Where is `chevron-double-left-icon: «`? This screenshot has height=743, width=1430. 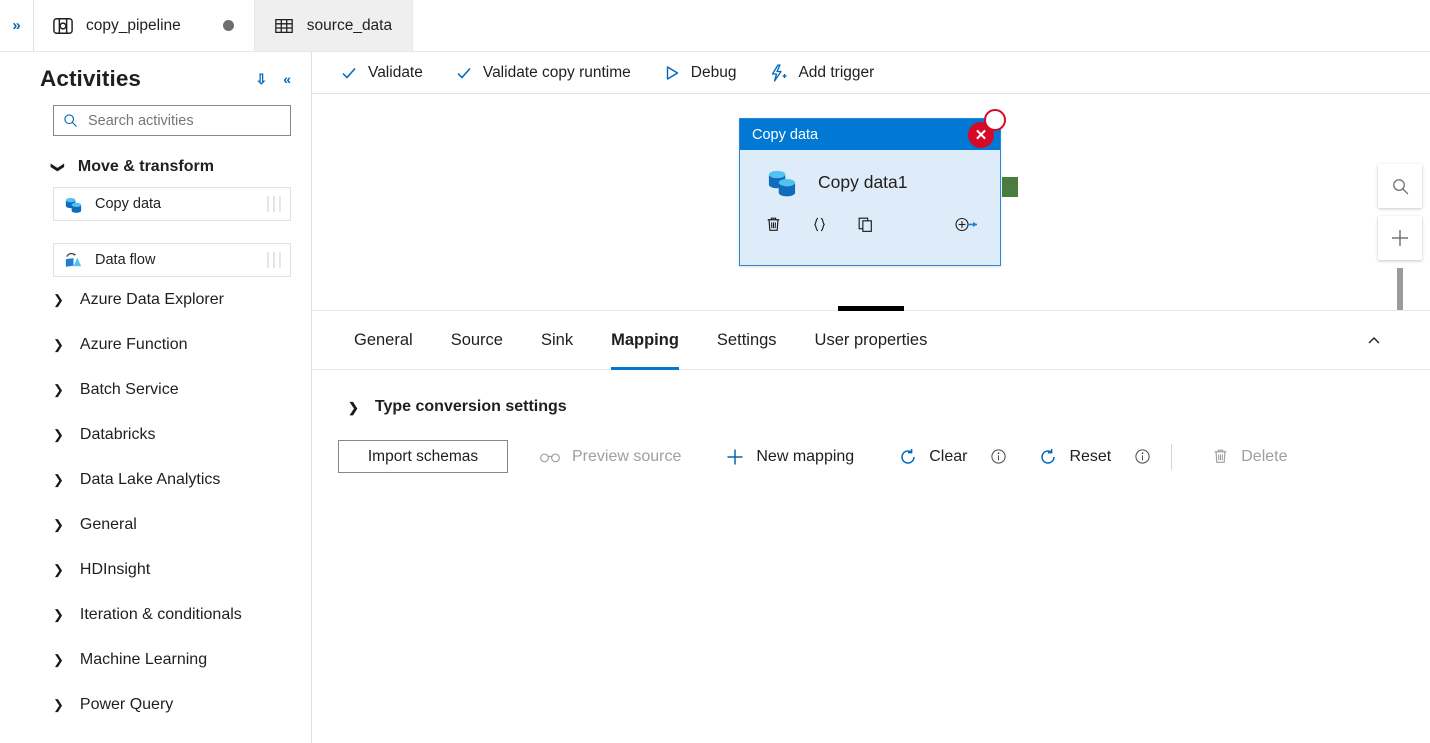
chevron-double-left-icon: « is located at coordinates (287, 79).